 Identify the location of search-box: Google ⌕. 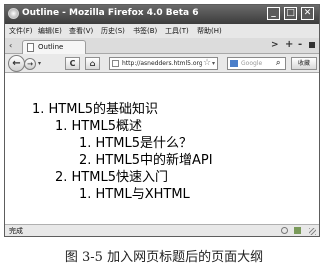
(256, 63).